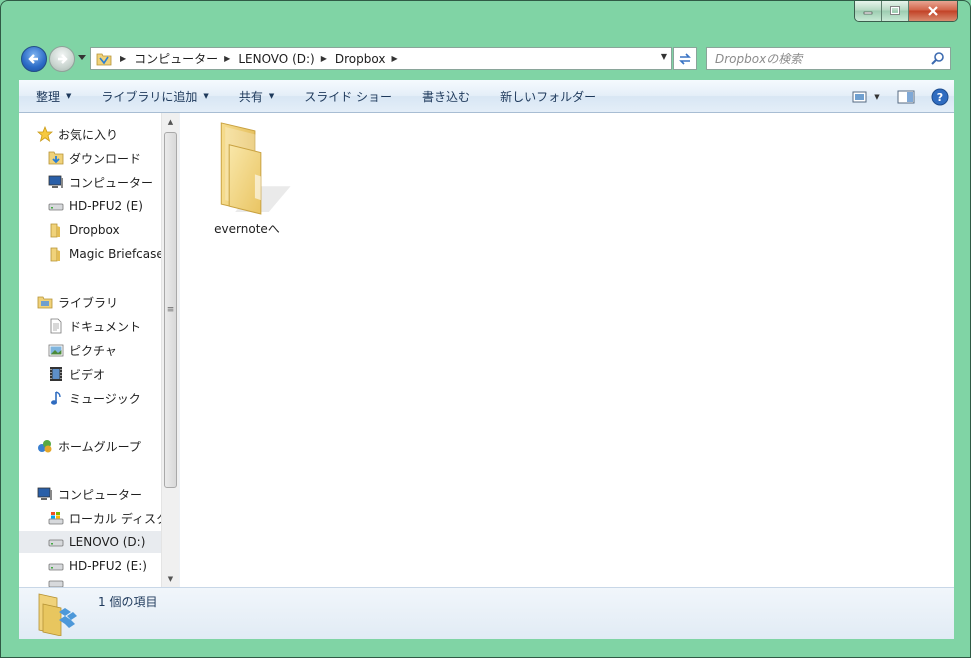  I want to click on breadcrumb-drive: LENOVO (D:), so click(276, 59).